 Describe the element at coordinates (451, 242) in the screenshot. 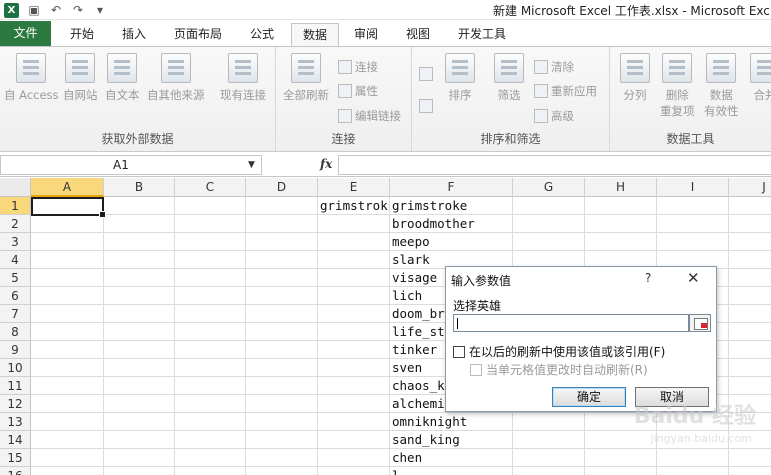

I see `cell-f3: meepo` at that location.